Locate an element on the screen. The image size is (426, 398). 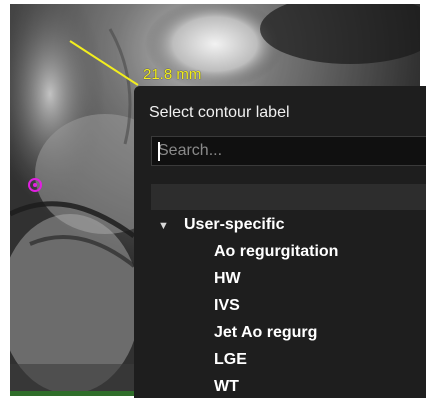
list-item-wt: WT is located at coordinates (226, 388).